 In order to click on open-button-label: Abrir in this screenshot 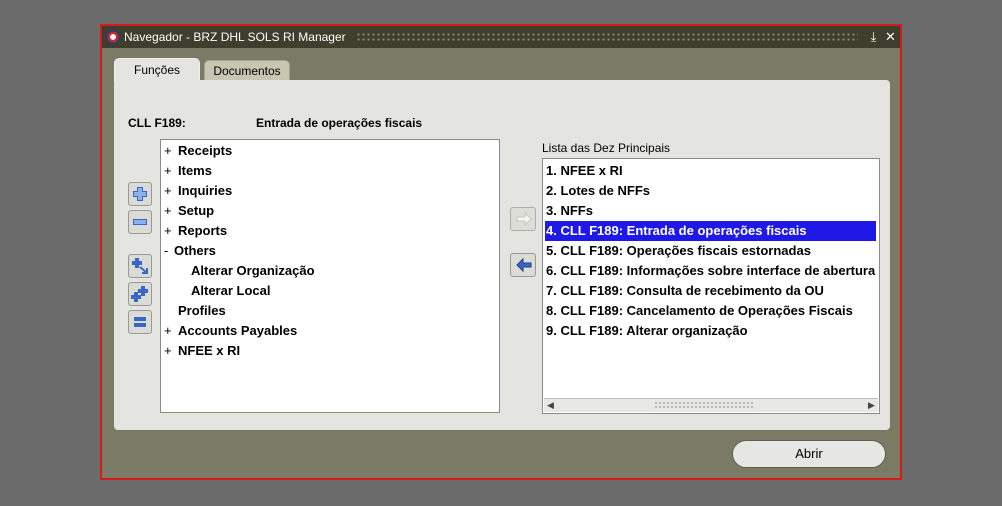, I will do `click(809, 453)`.